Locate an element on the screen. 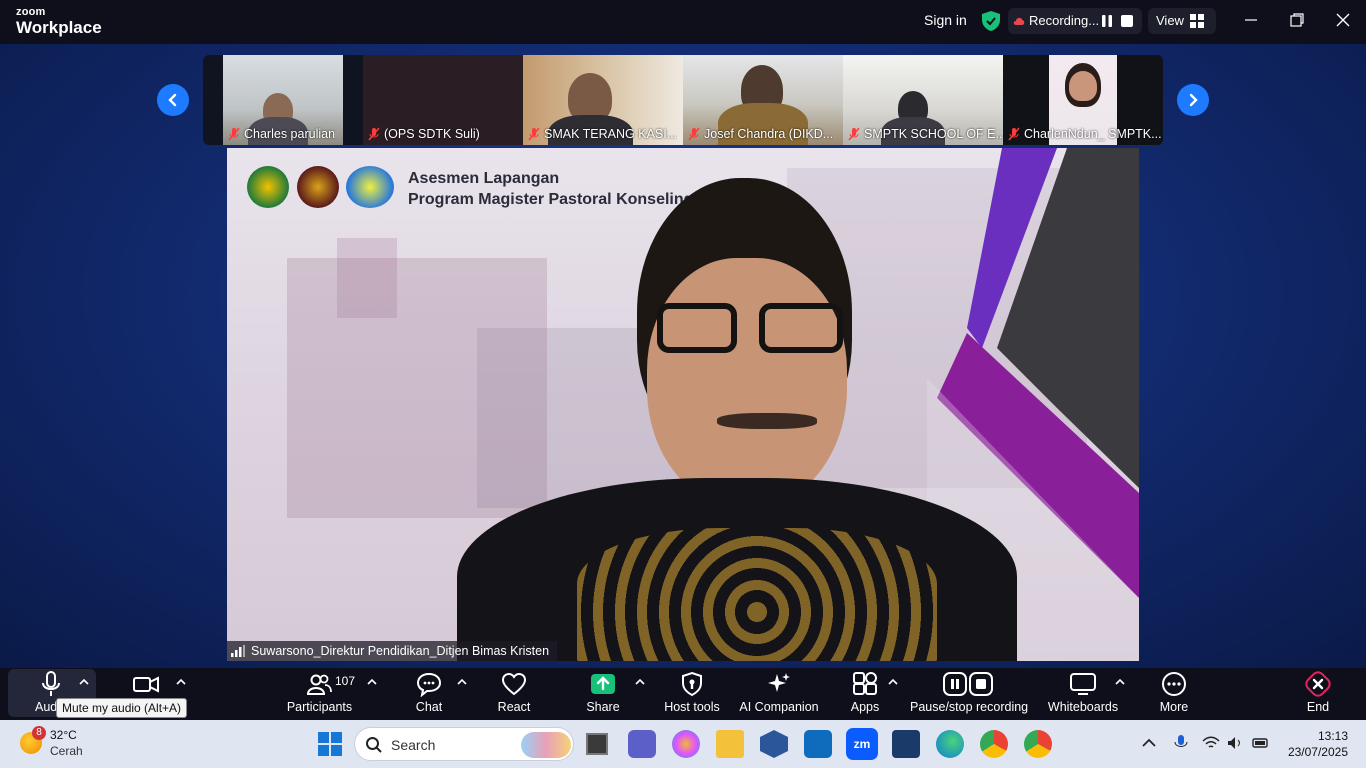  participants-options-caret-icon is located at coordinates (372, 682).